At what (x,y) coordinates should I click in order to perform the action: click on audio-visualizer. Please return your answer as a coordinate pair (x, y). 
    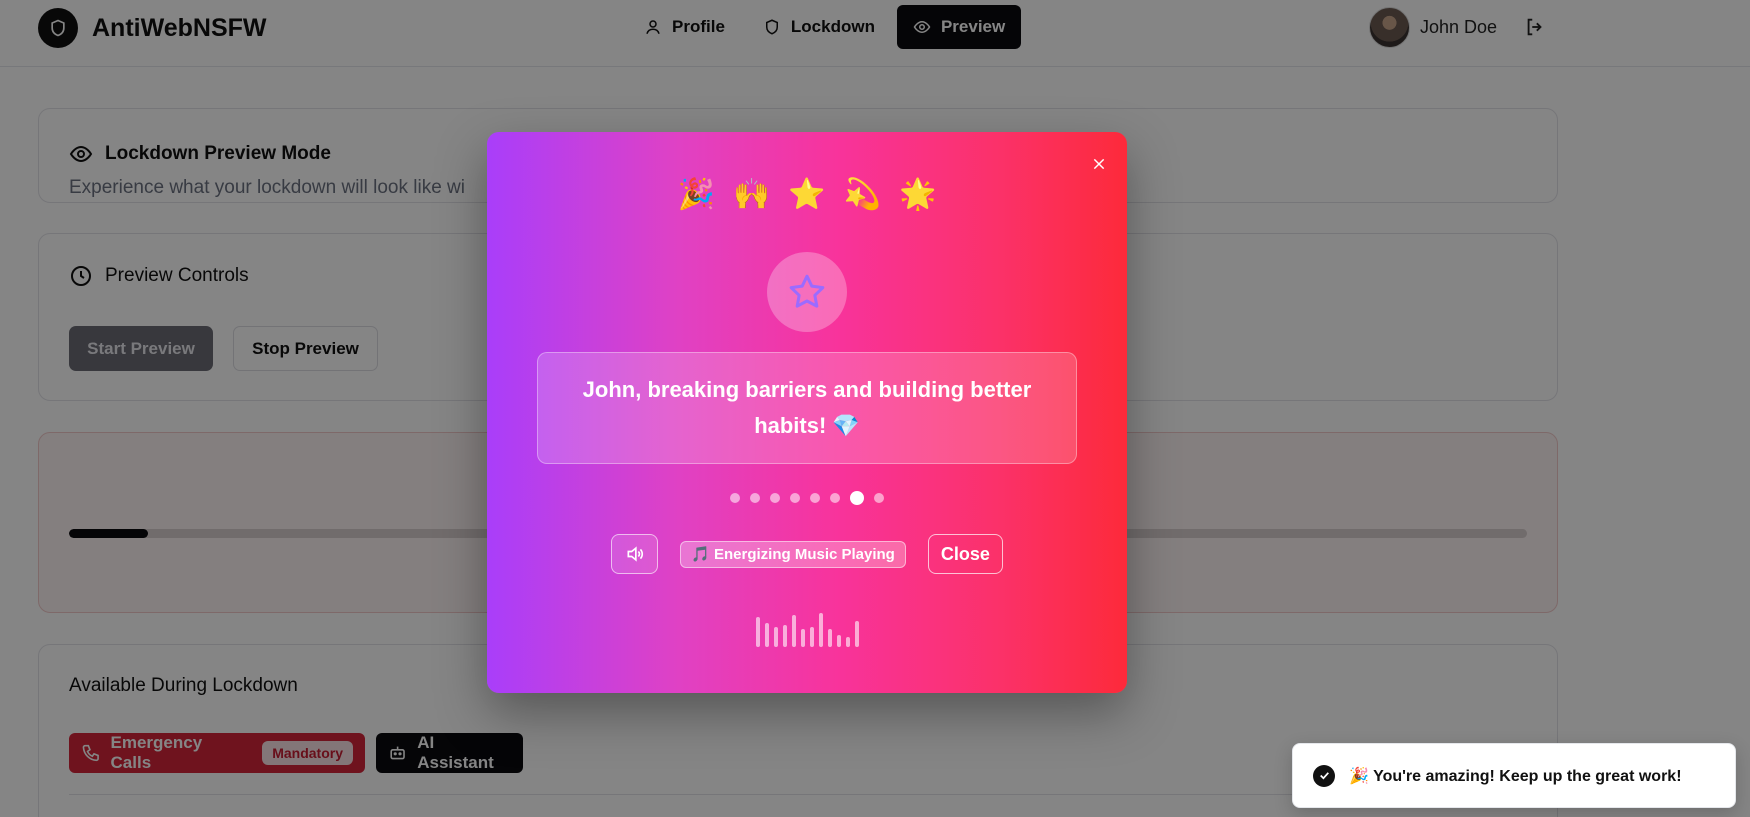
    Looking at the image, I should click on (807, 627).